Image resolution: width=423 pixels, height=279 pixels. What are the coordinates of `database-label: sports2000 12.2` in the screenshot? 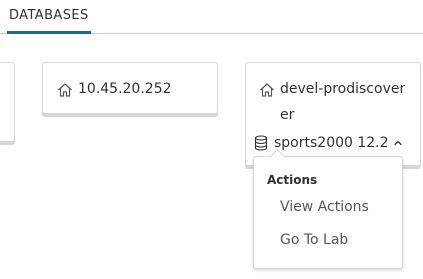 It's located at (331, 143).